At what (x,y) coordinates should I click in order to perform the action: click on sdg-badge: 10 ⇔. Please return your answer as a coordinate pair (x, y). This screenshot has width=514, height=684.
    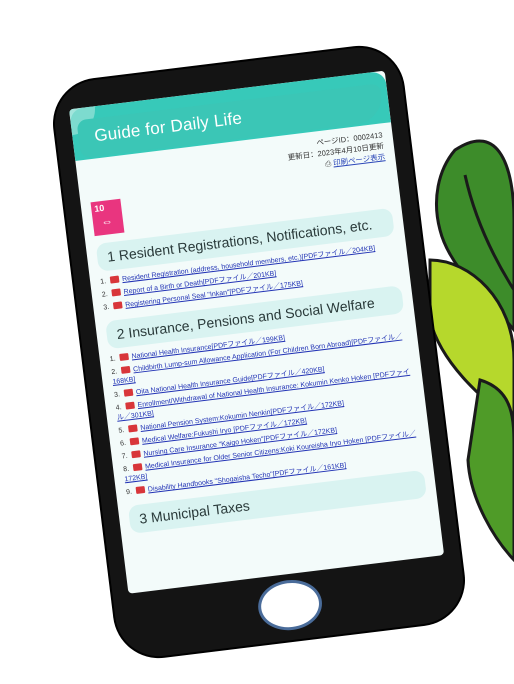
    Looking at the image, I should click on (107, 217).